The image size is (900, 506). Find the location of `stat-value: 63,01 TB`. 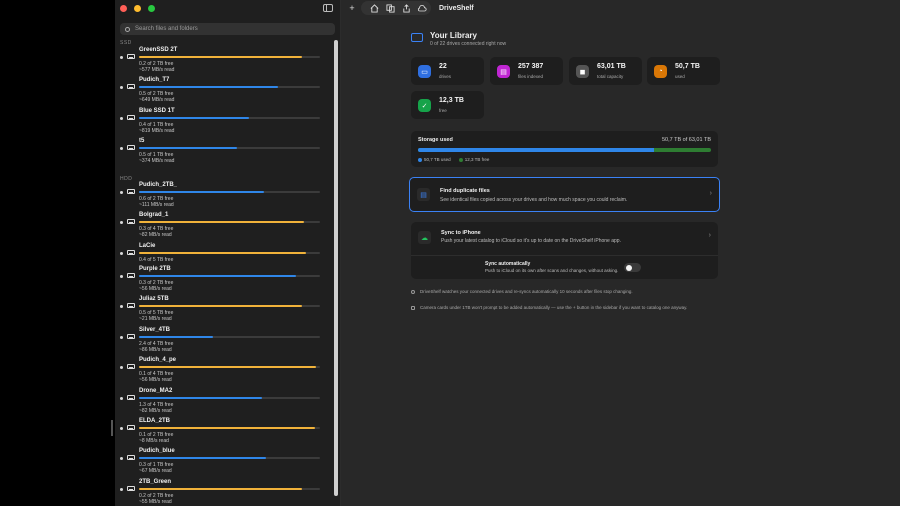

stat-value: 63,01 TB is located at coordinates (611, 66).